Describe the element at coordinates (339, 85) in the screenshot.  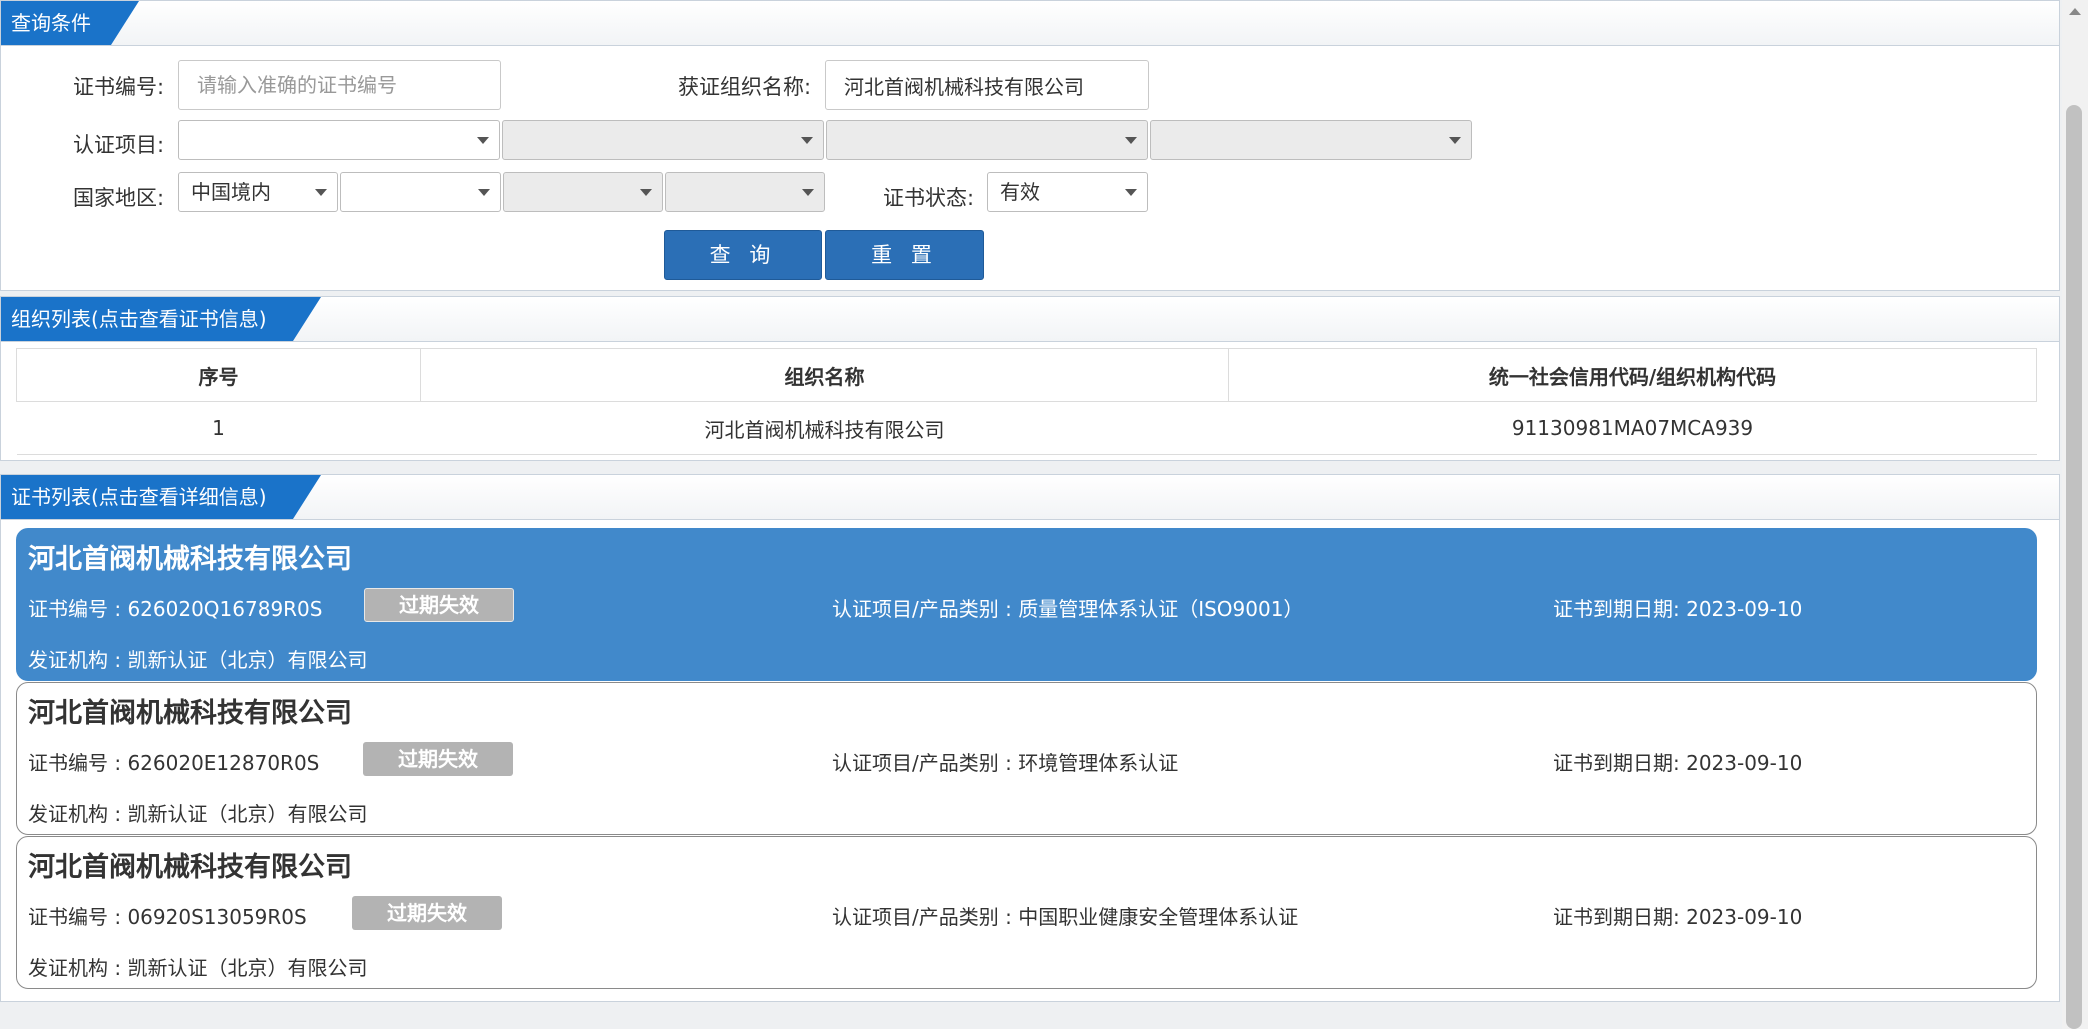
I see `cert-no-input` at that location.